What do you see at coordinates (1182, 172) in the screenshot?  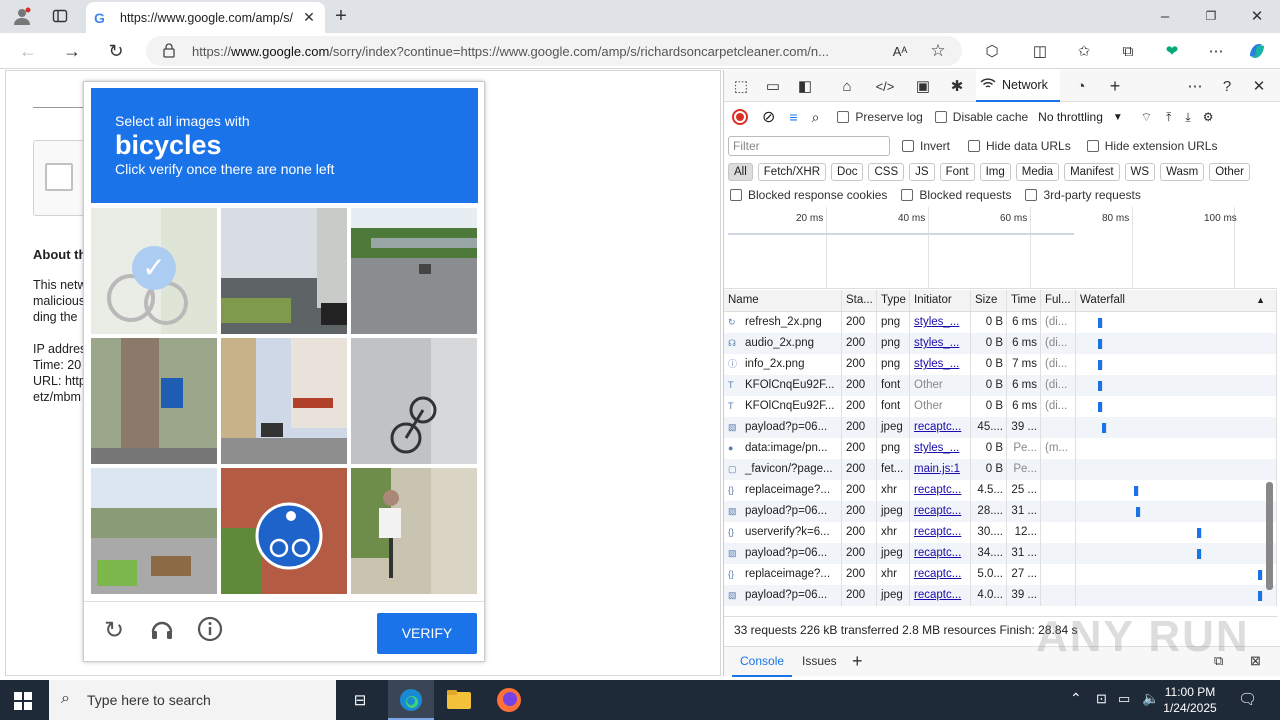 I see `filter-chip: Wasm` at bounding box center [1182, 172].